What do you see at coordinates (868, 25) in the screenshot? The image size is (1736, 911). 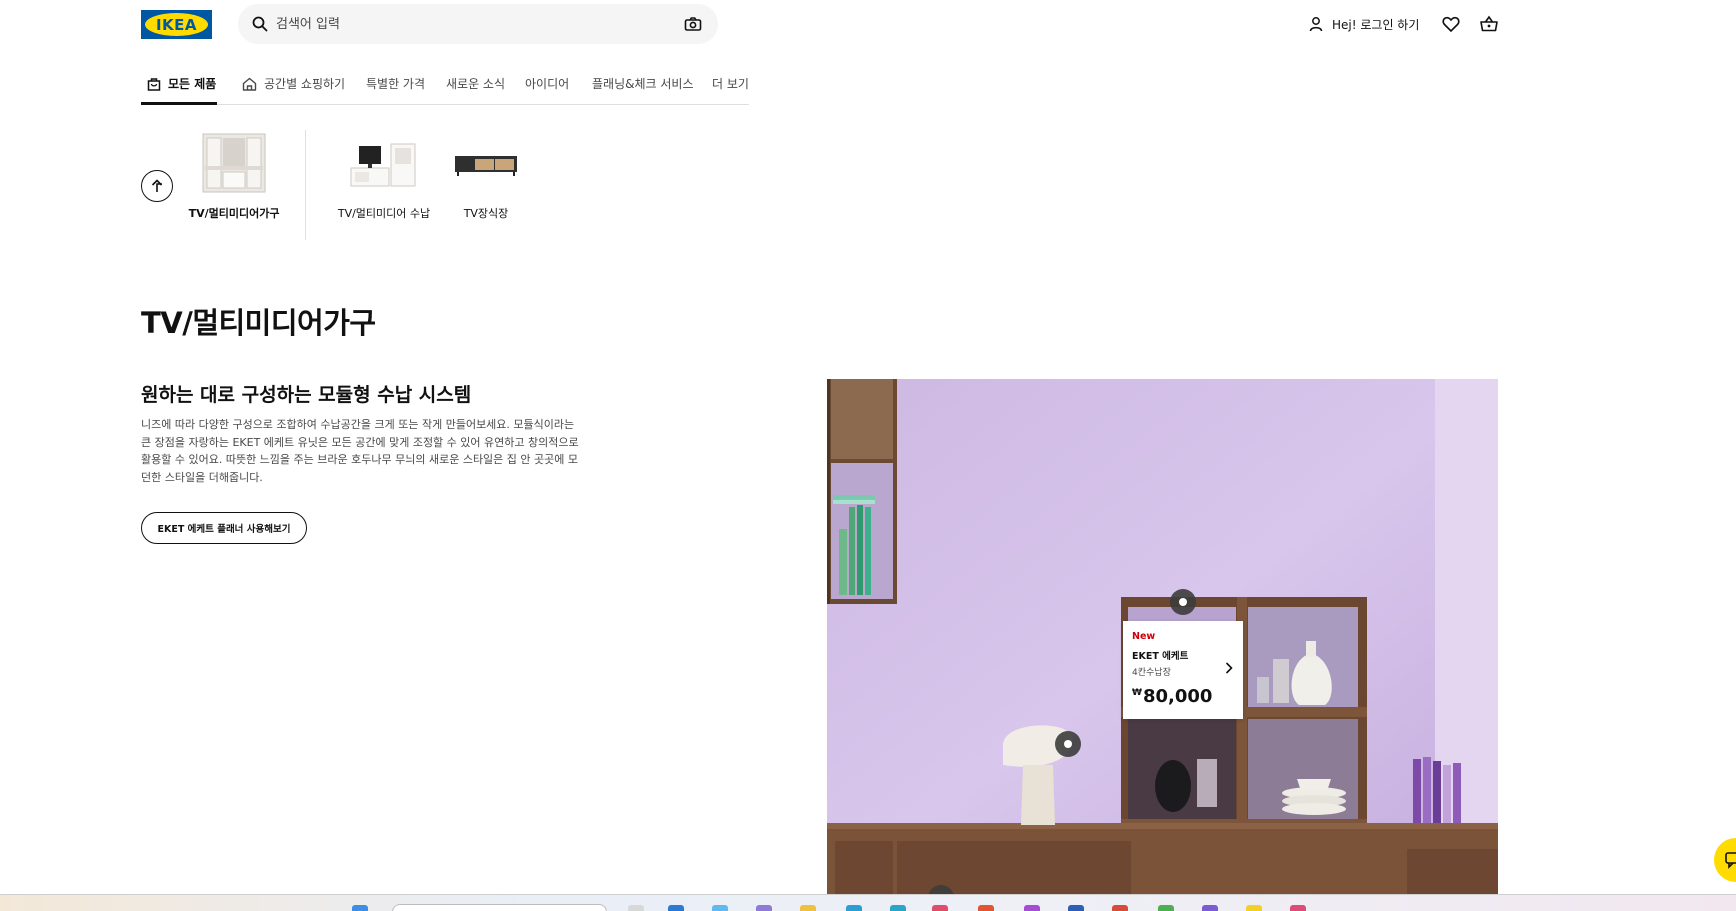 I see `site-header: IKEA Hej! 로그인 하기` at bounding box center [868, 25].